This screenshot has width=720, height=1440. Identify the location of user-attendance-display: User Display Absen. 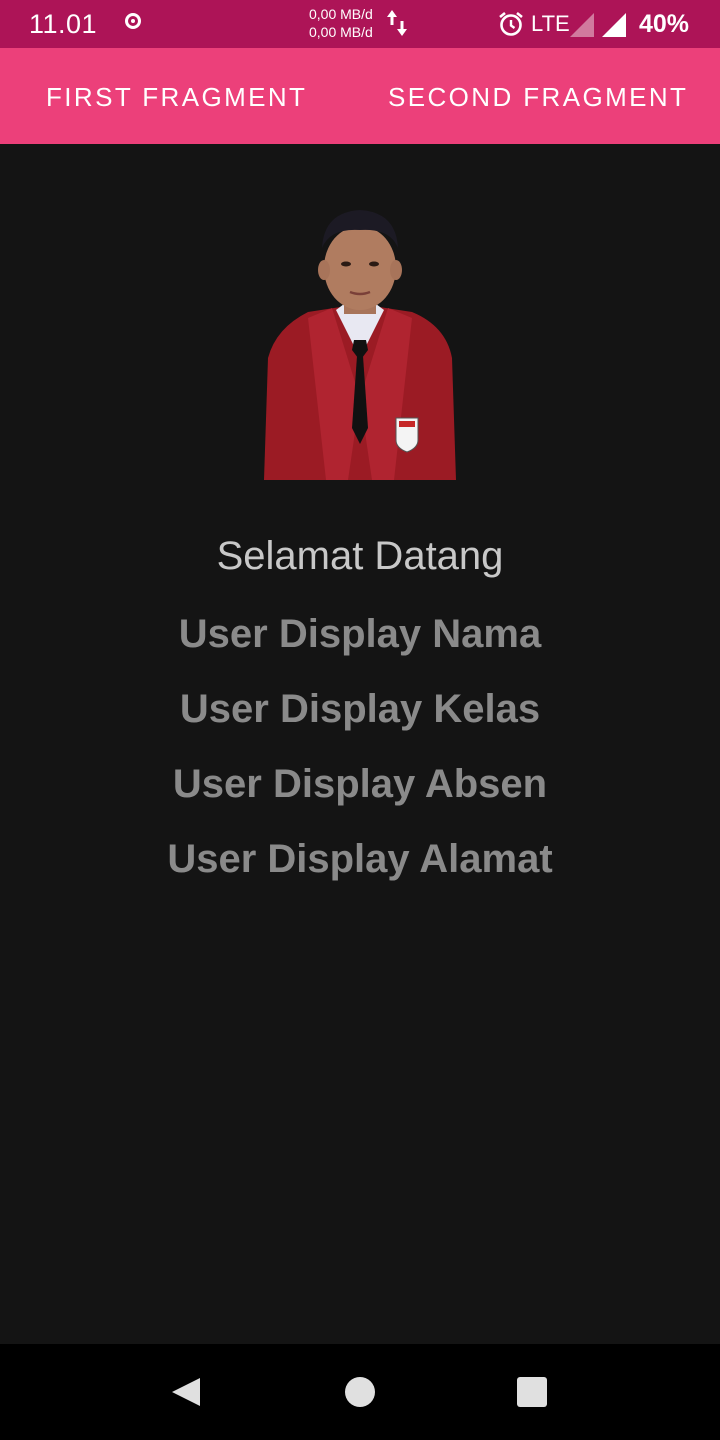
(360, 784).